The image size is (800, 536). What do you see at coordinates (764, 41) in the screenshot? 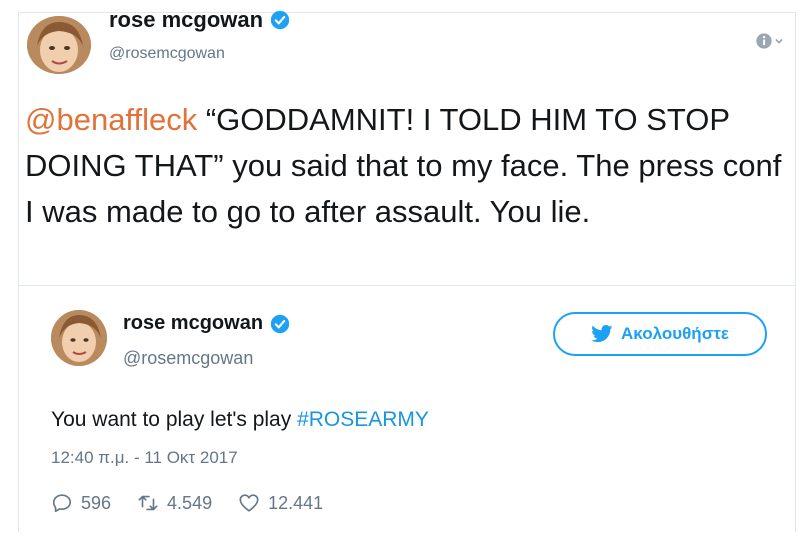
I see `info-circle-icon` at bounding box center [764, 41].